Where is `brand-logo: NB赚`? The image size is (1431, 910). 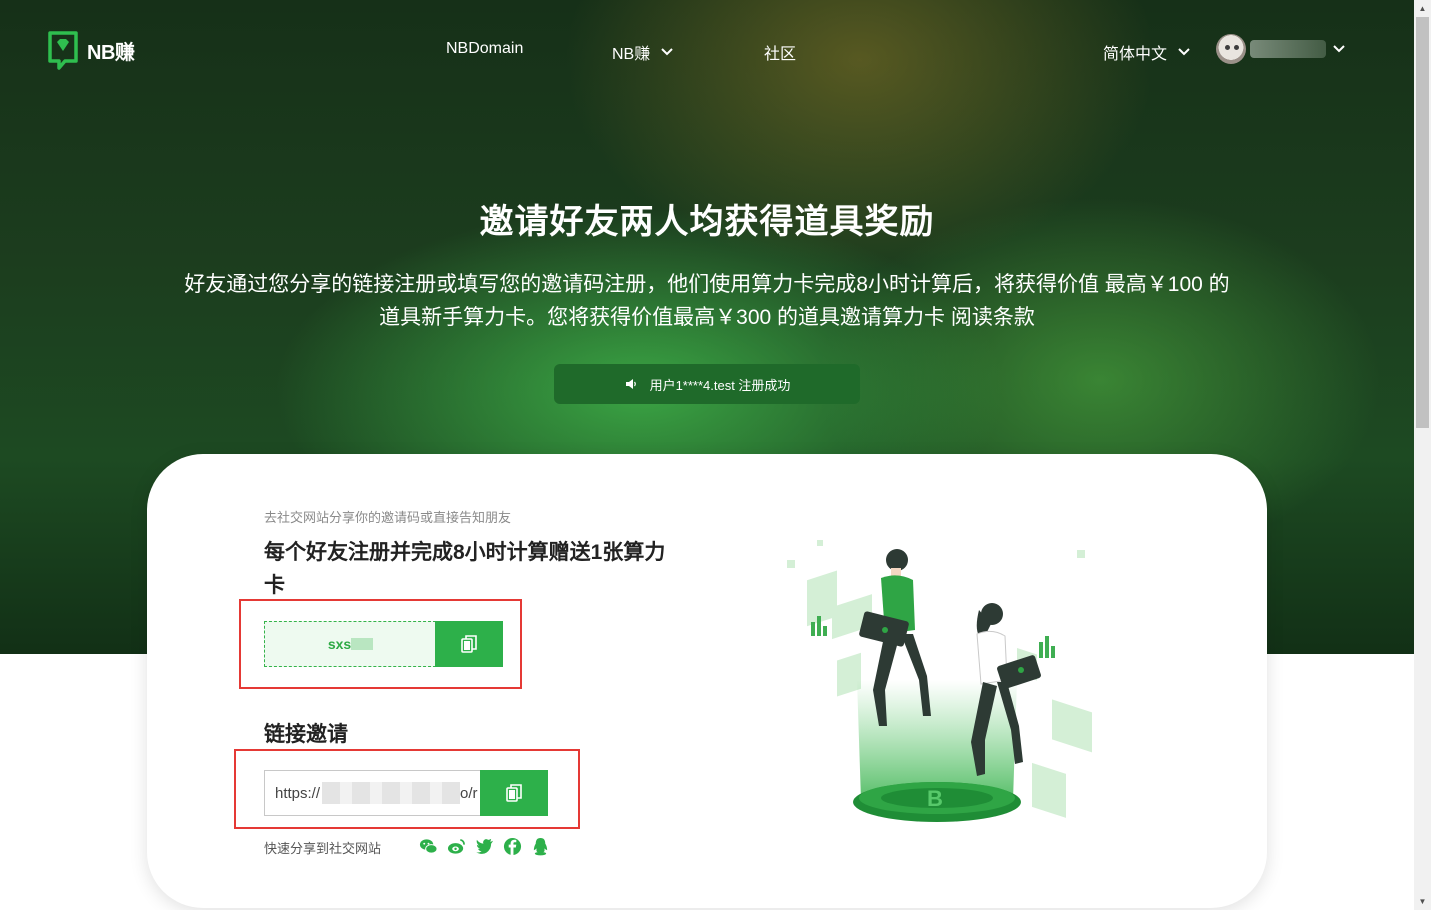 brand-logo: NB赚 is located at coordinates (91, 50).